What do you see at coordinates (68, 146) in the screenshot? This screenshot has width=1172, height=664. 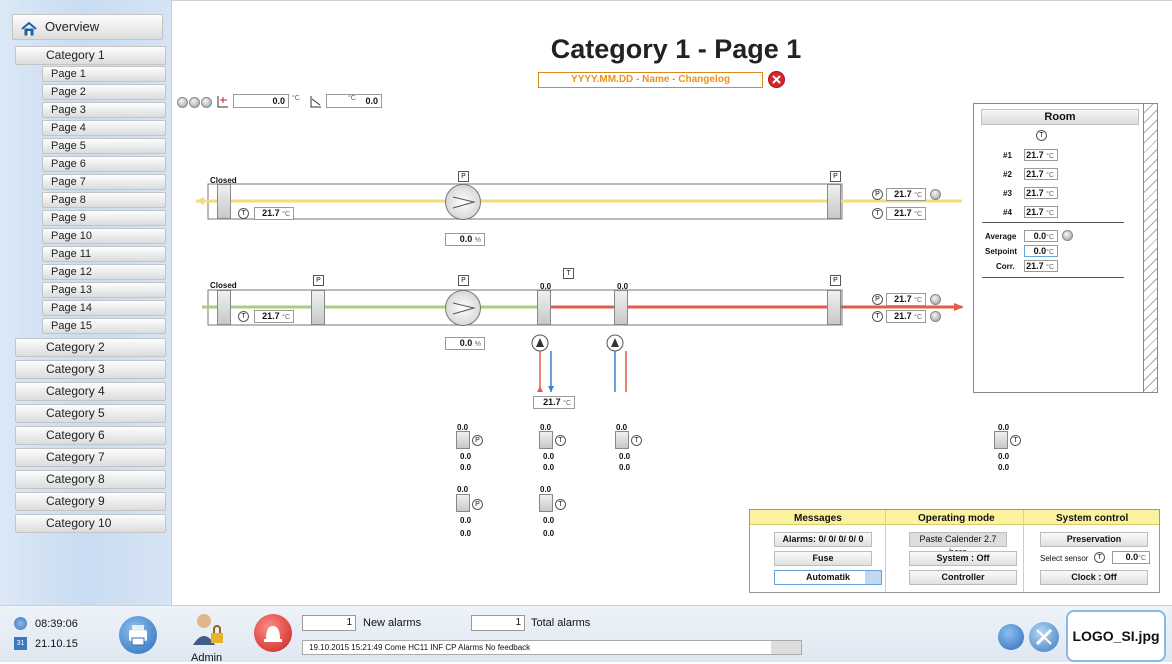 I see `sidebar-item-label: Page 5` at bounding box center [68, 146].